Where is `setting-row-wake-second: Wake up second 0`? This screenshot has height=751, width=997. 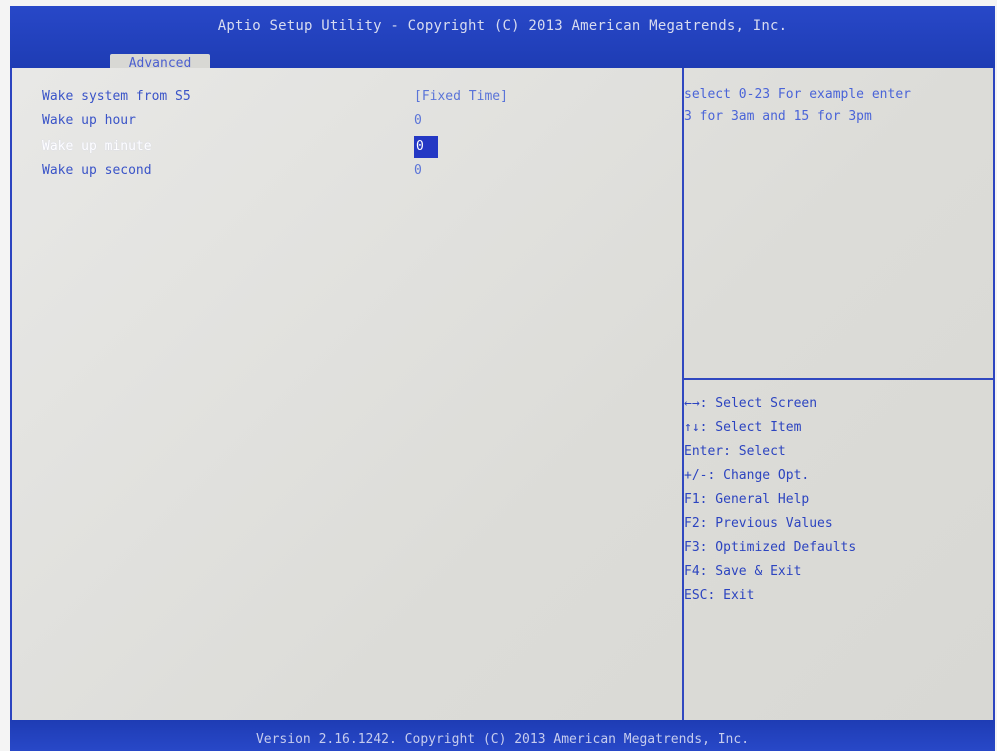
setting-row-wake-second: Wake up second 0 is located at coordinates (352, 171).